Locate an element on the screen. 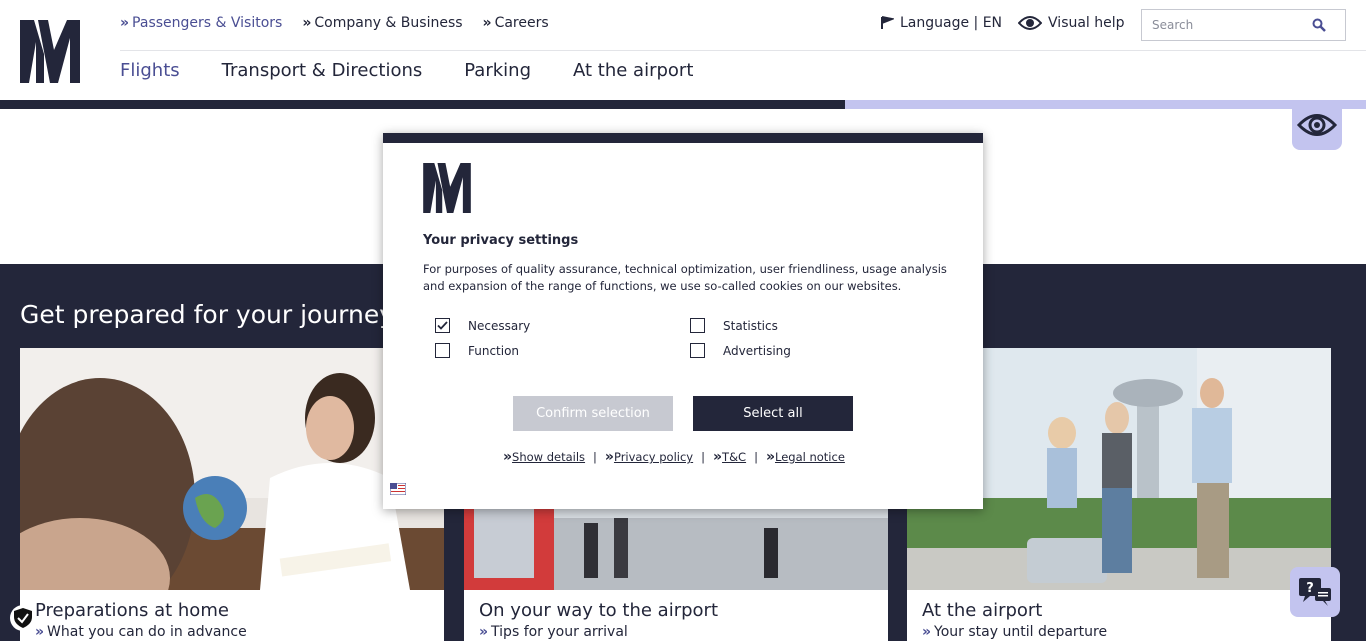 The width and height of the screenshot is (1366, 641). card-title: Preparations at home is located at coordinates (132, 610).